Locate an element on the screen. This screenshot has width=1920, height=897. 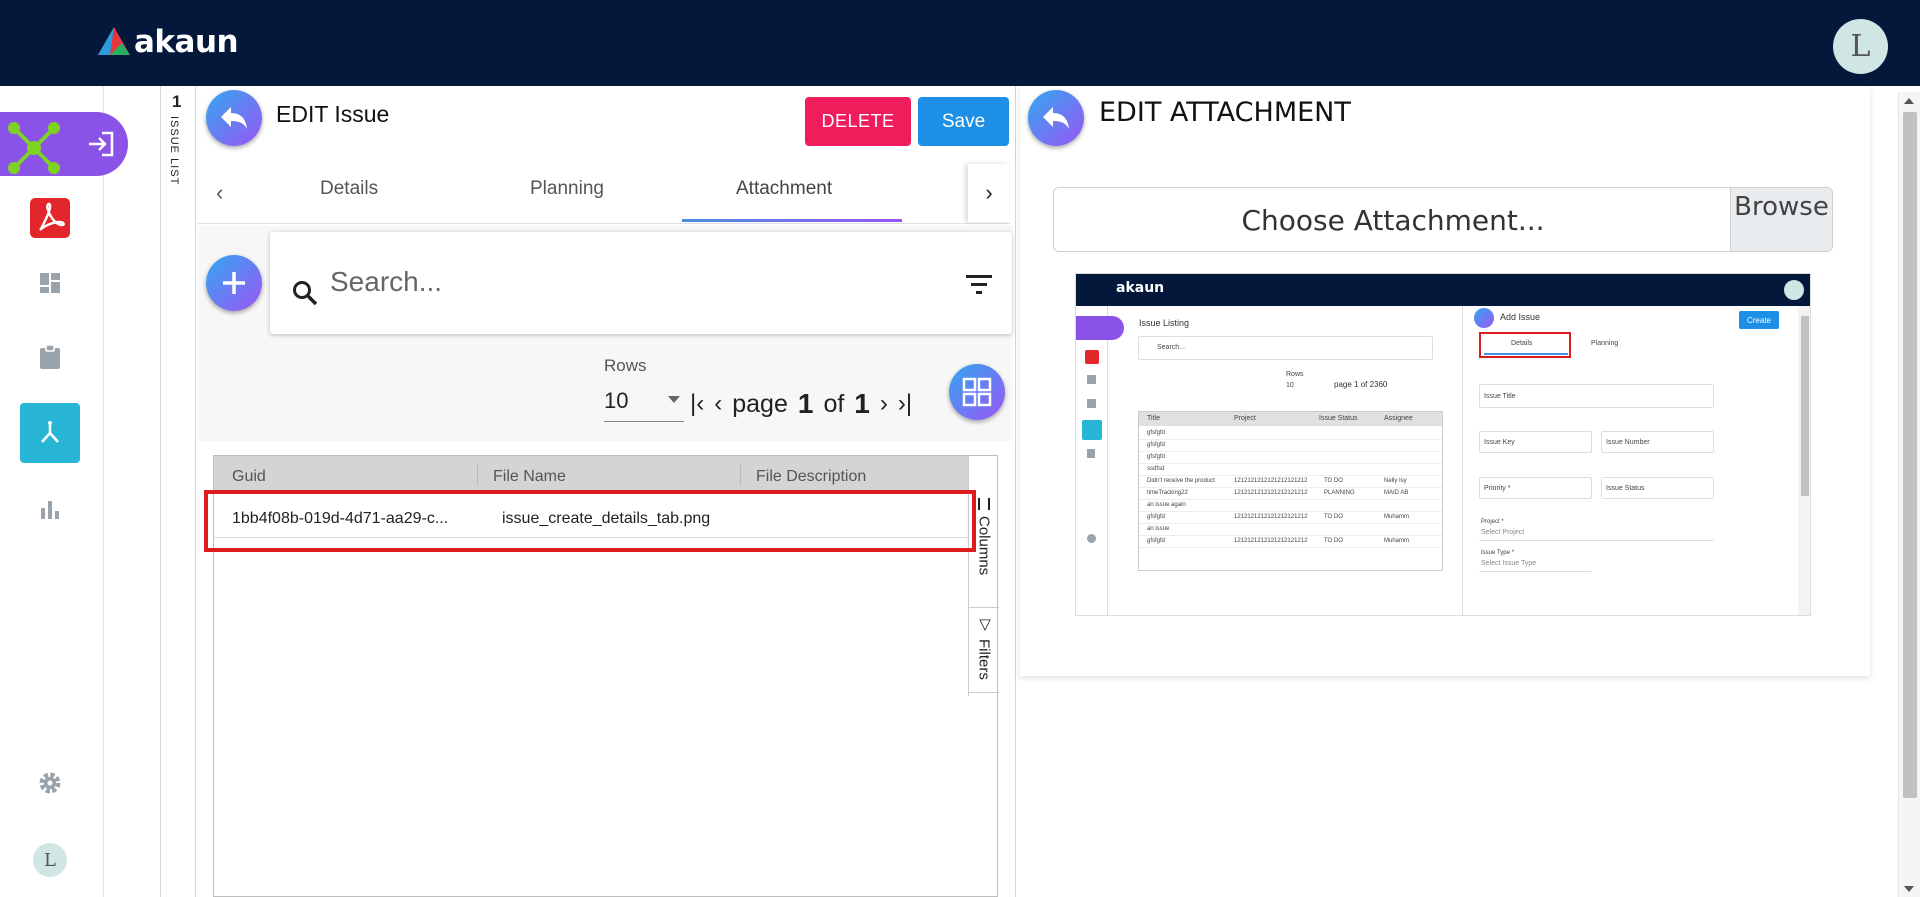
gear-icon is located at coordinates (50, 783).